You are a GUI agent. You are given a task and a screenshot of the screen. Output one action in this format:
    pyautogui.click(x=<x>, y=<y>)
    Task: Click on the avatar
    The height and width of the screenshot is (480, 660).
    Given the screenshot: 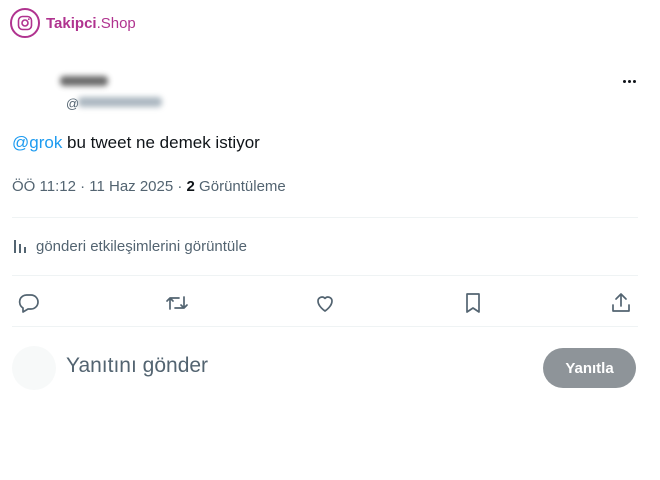 What is the action you would take?
    pyautogui.click(x=34, y=368)
    